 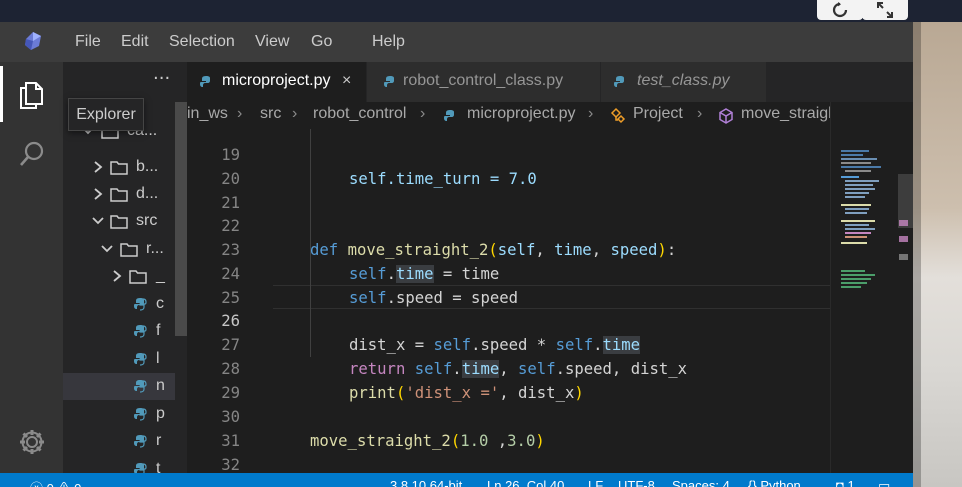 What do you see at coordinates (161, 78) in the screenshot?
I see `more-actions-button: ···` at bounding box center [161, 78].